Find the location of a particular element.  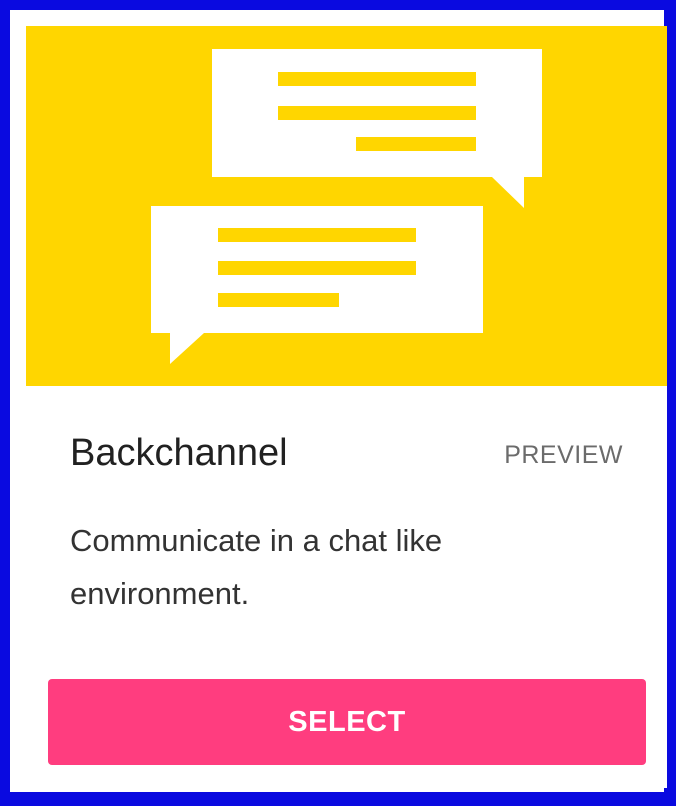

select-button: SELECT is located at coordinates (347, 722).